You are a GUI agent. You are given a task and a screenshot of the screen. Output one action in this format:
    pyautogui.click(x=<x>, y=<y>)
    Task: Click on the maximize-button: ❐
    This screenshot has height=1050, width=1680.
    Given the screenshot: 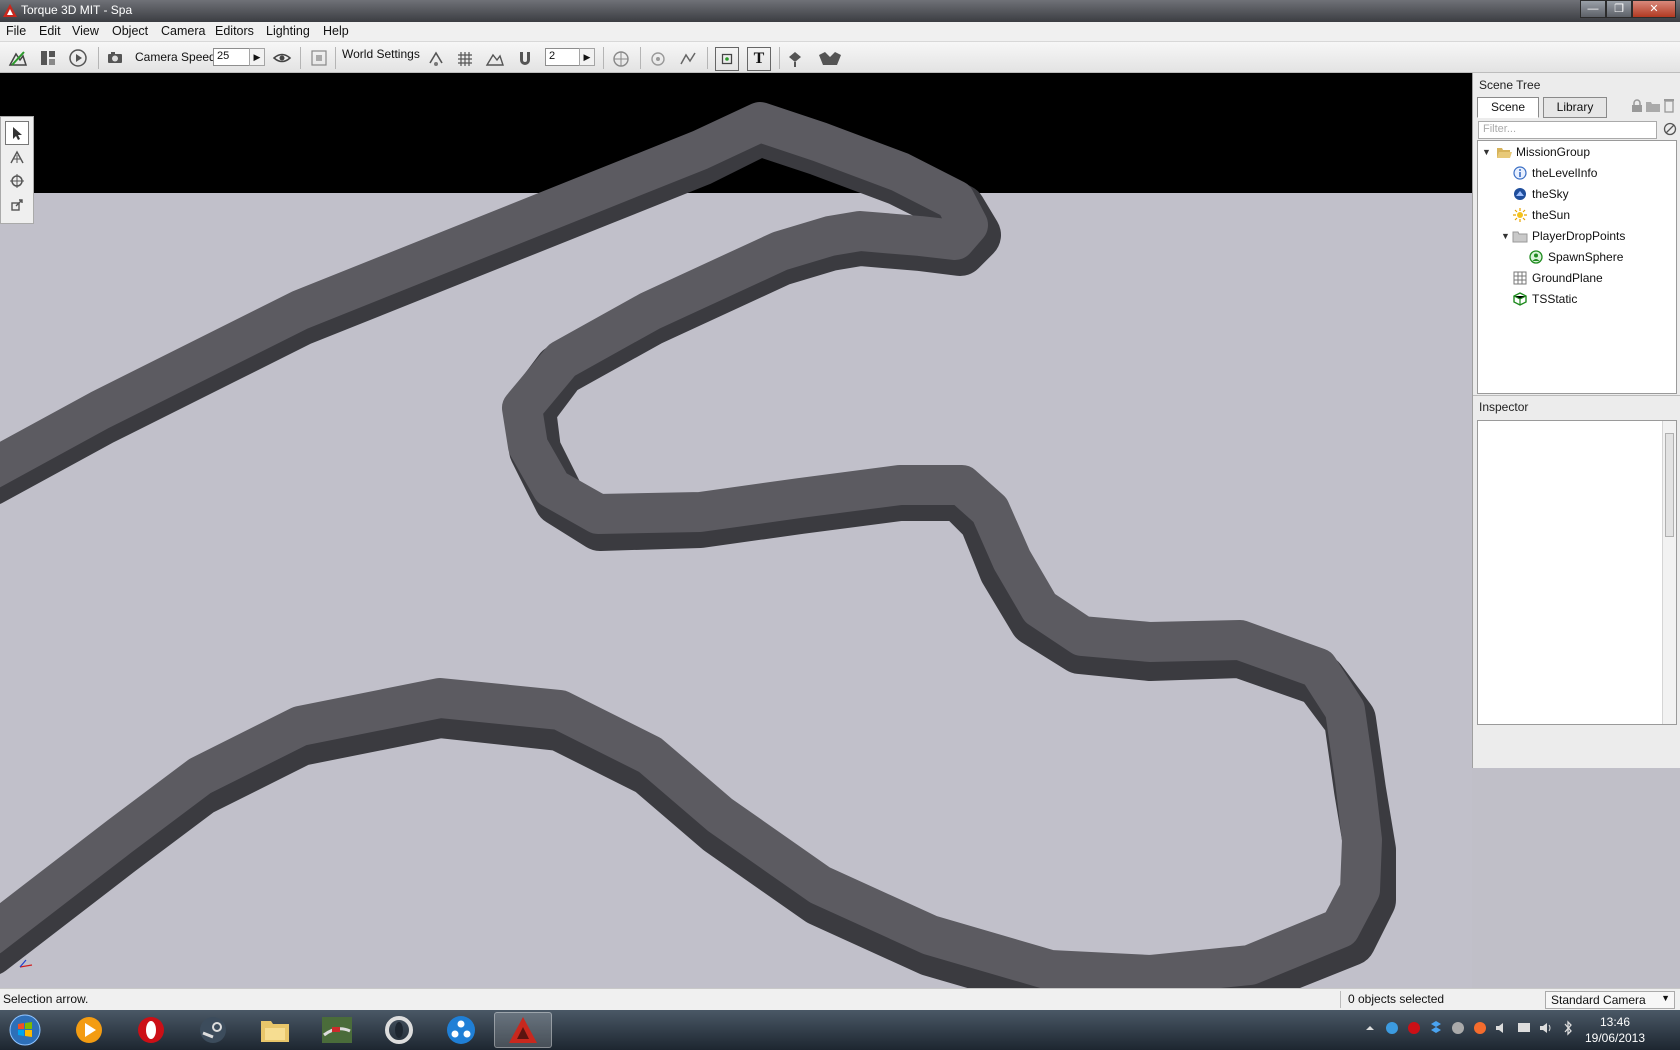 What is the action you would take?
    pyautogui.click(x=1619, y=9)
    